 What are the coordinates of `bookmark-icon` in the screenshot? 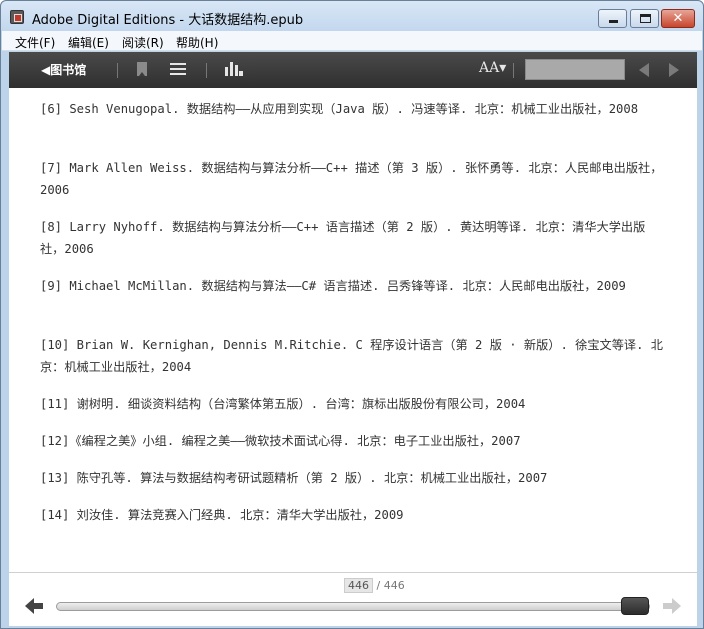 It's located at (142, 69).